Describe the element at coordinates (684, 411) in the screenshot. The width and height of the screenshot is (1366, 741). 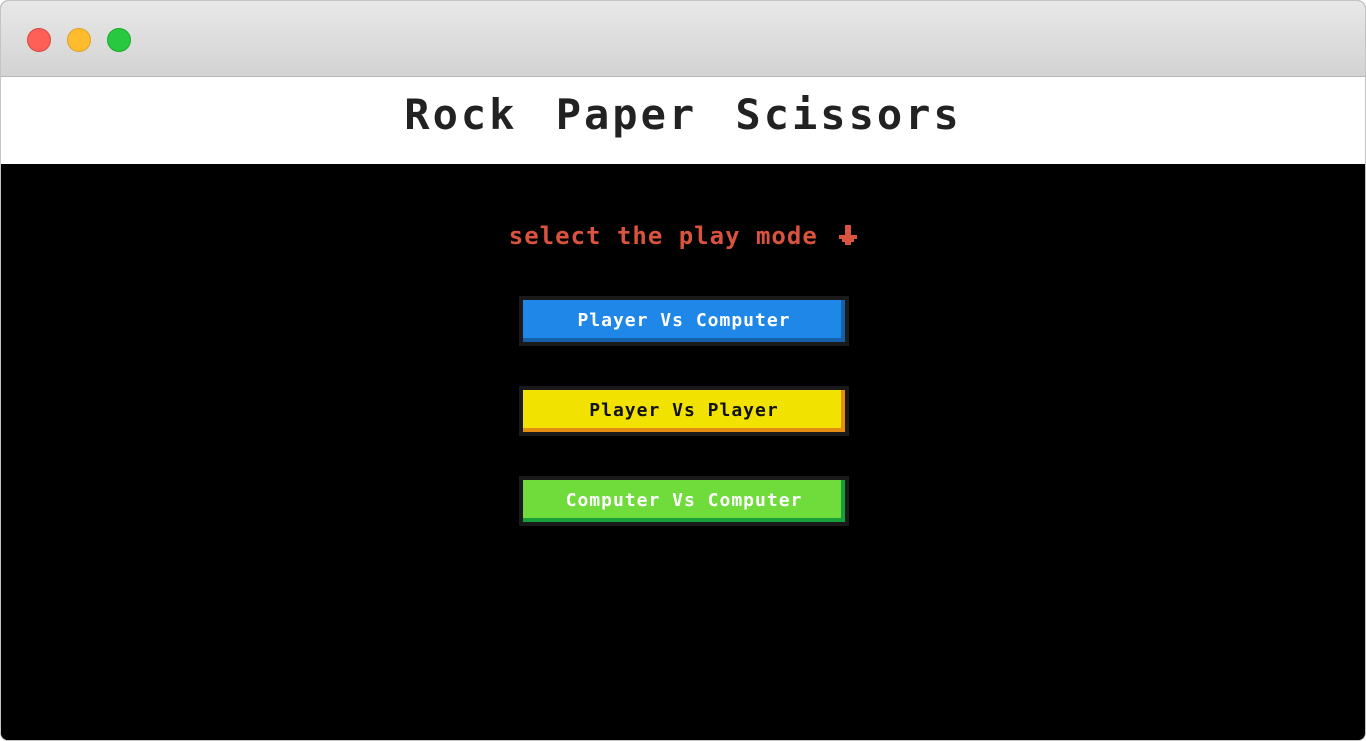
I see `player-vs-player-button: Player Vs Player` at that location.